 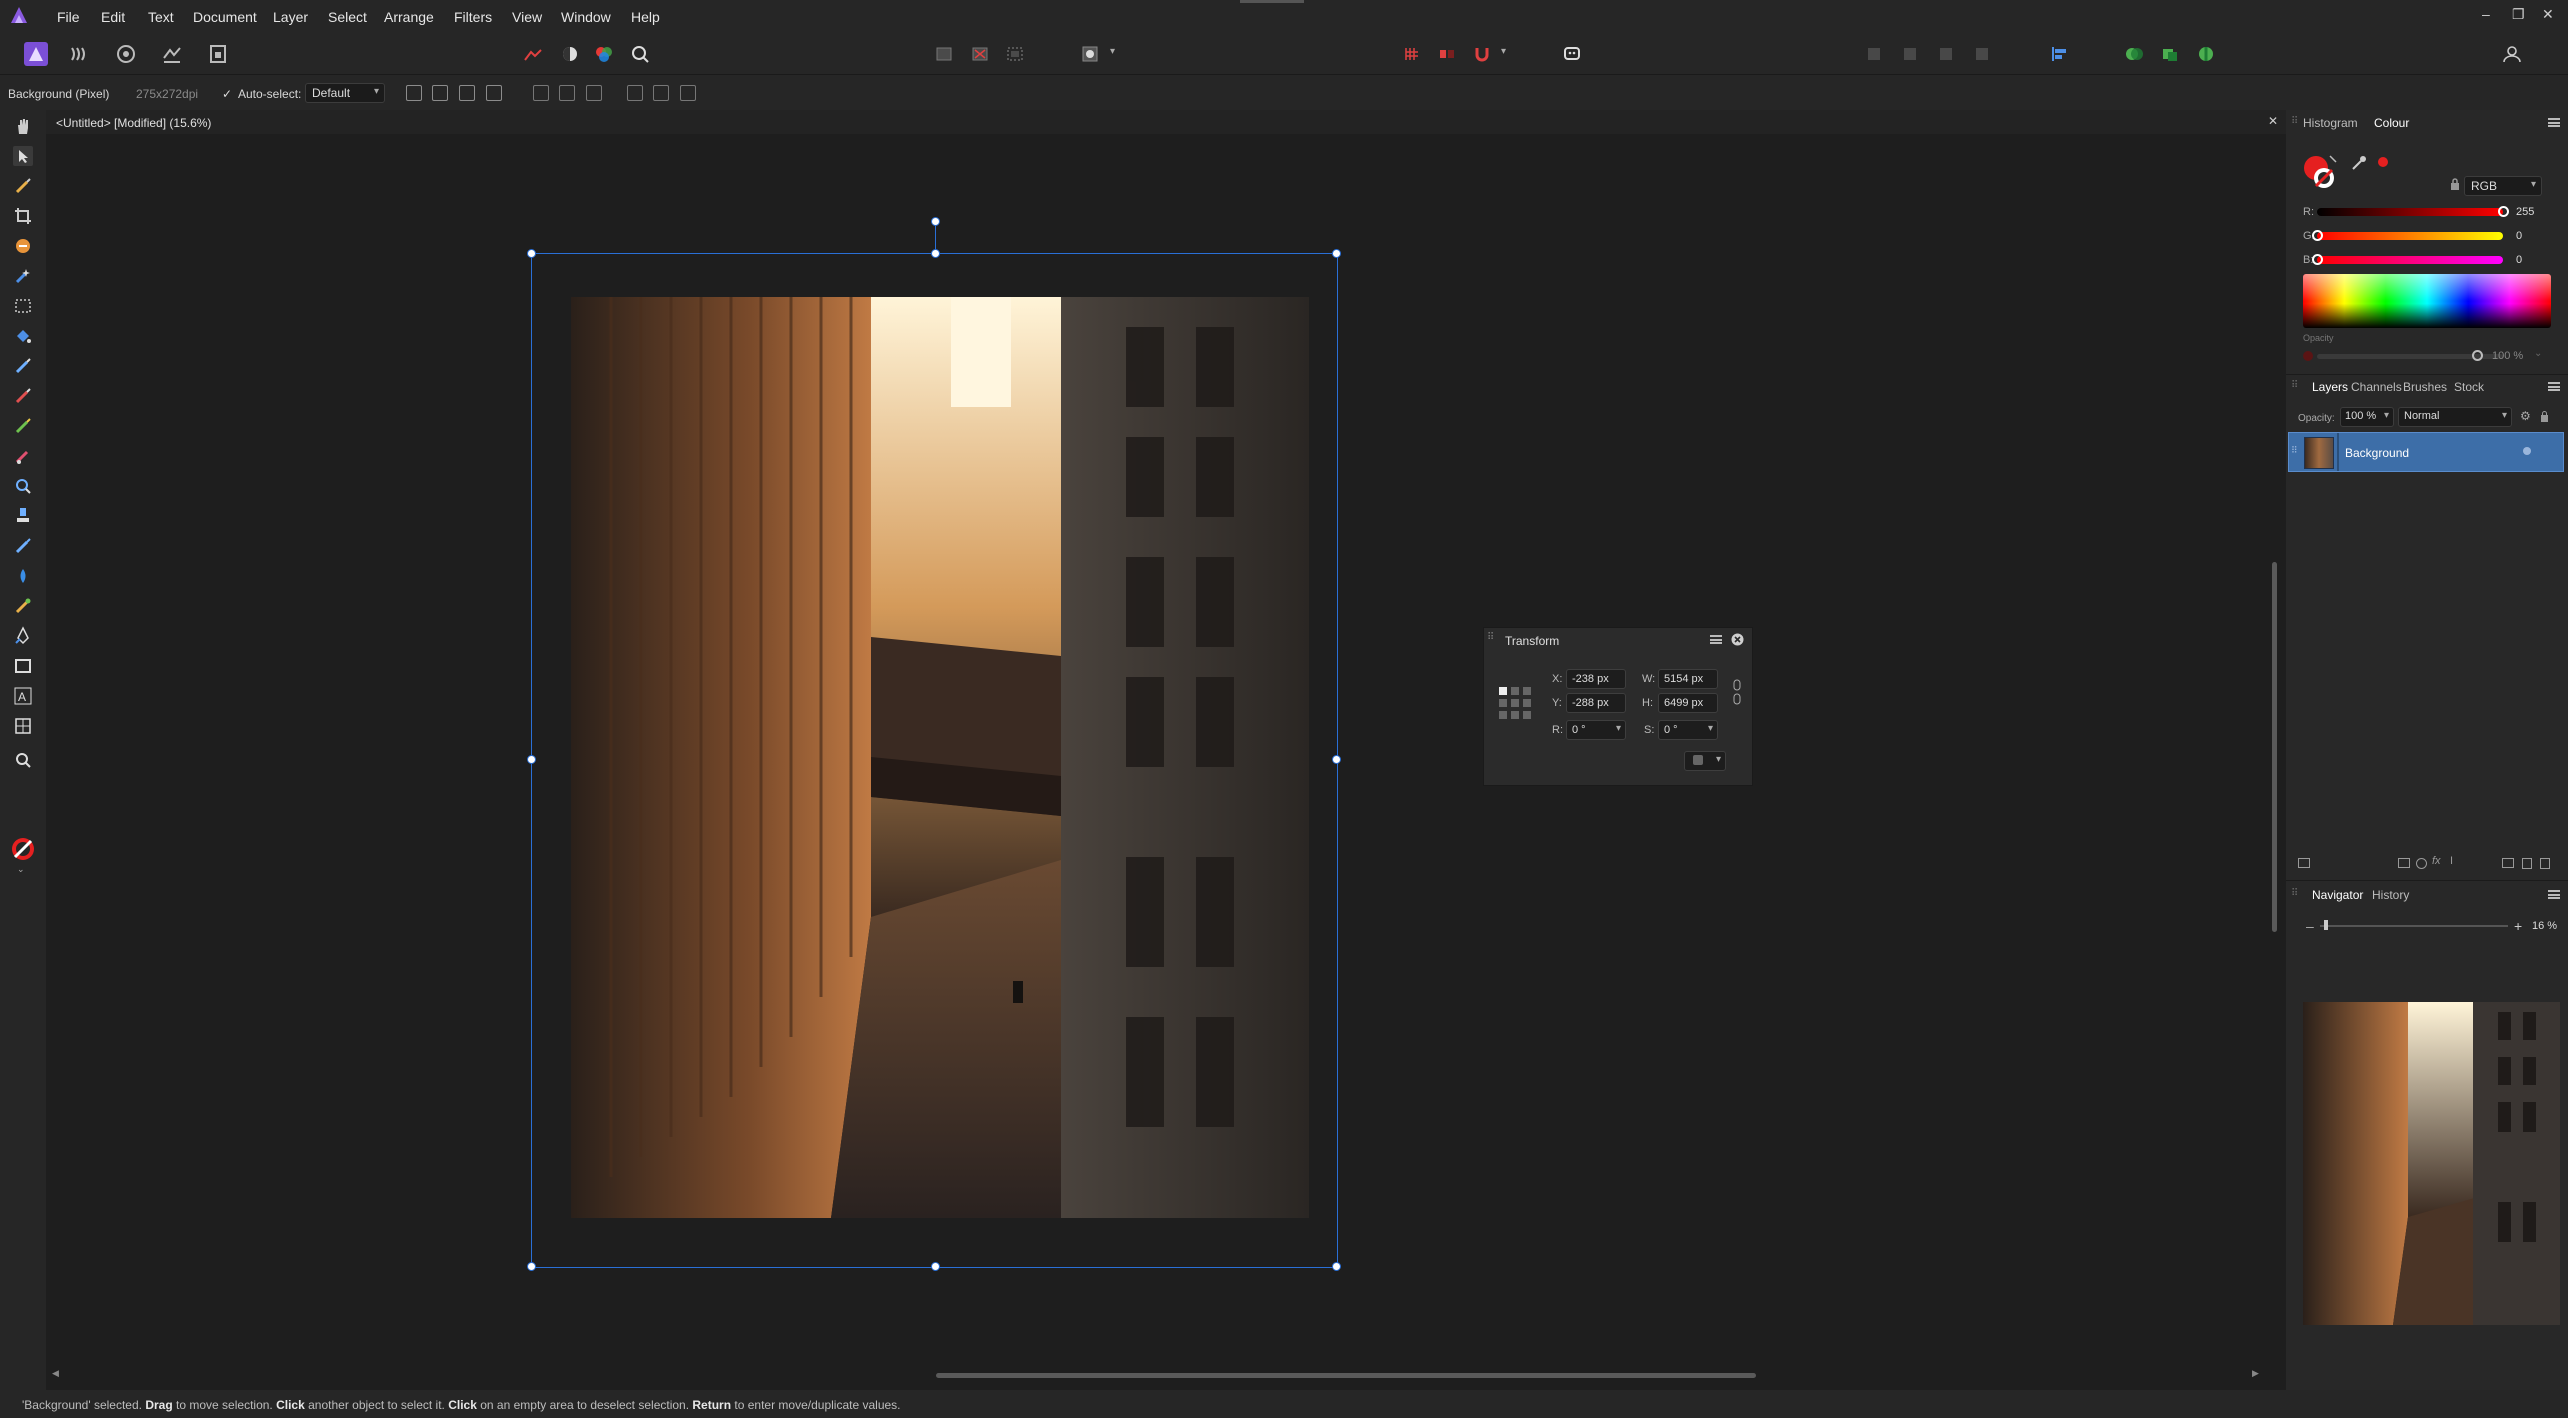 What do you see at coordinates (2410, 212) in the screenshot?
I see `red-slider` at bounding box center [2410, 212].